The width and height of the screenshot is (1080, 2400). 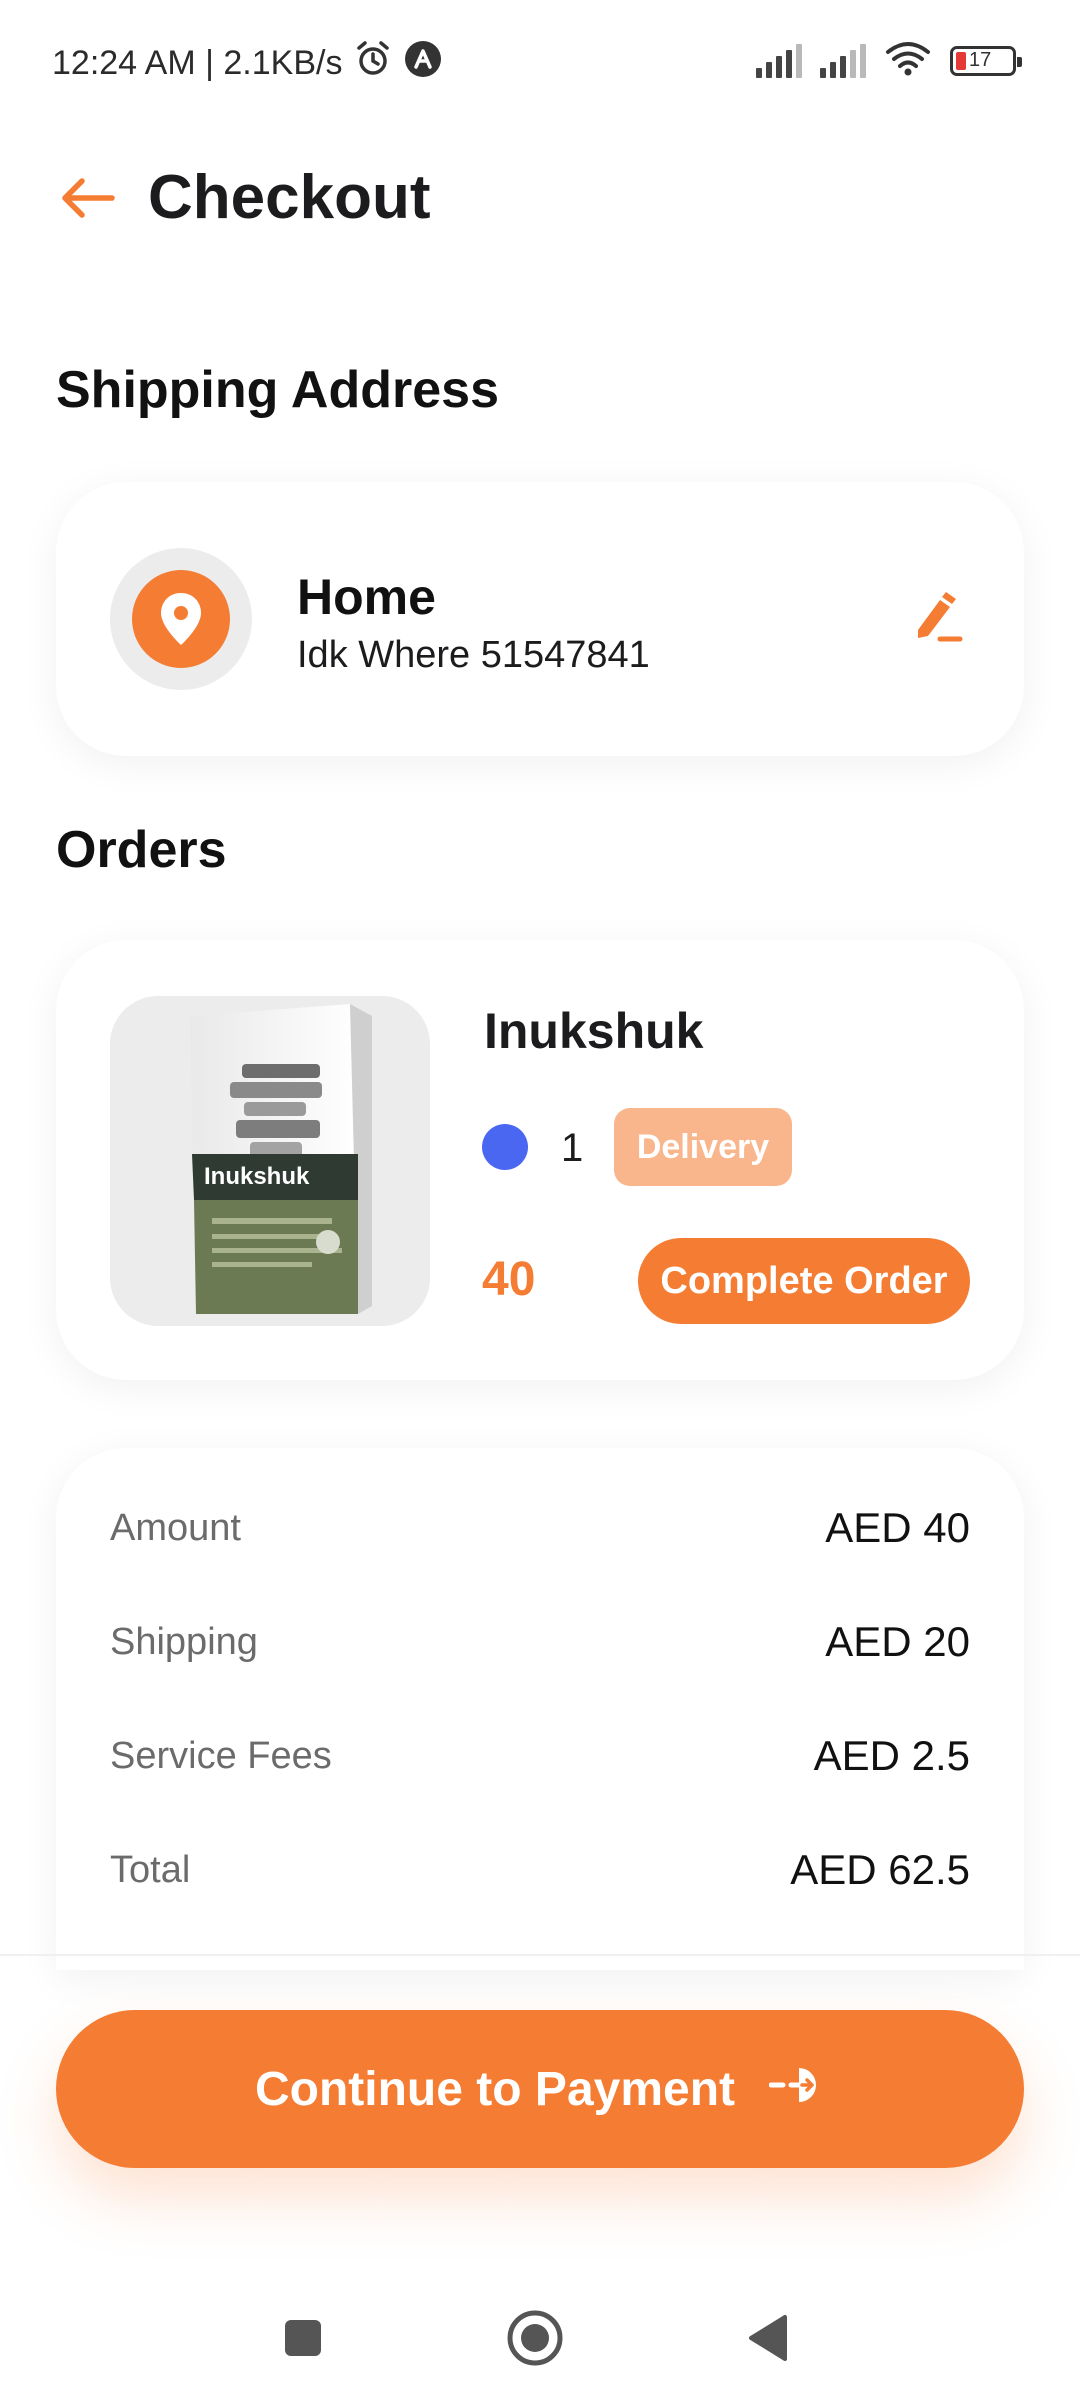 I want to click on address-icon-wrap, so click(x=181, y=619).